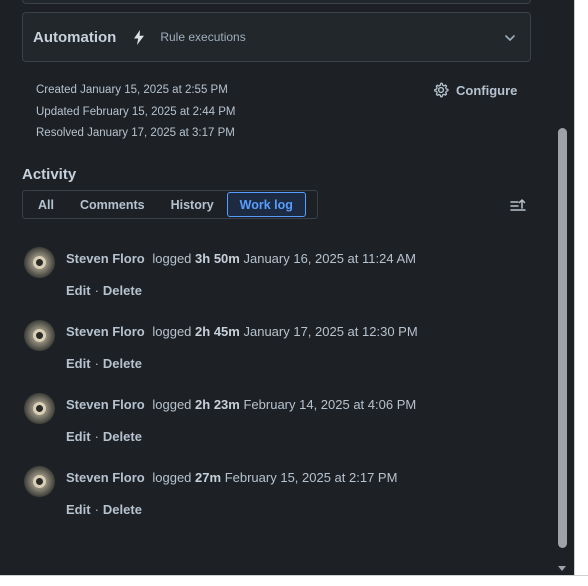 Image resolution: width=588 pixels, height=586 pixels. What do you see at coordinates (562, 338) in the screenshot?
I see `scrollbar-thumb` at bounding box center [562, 338].